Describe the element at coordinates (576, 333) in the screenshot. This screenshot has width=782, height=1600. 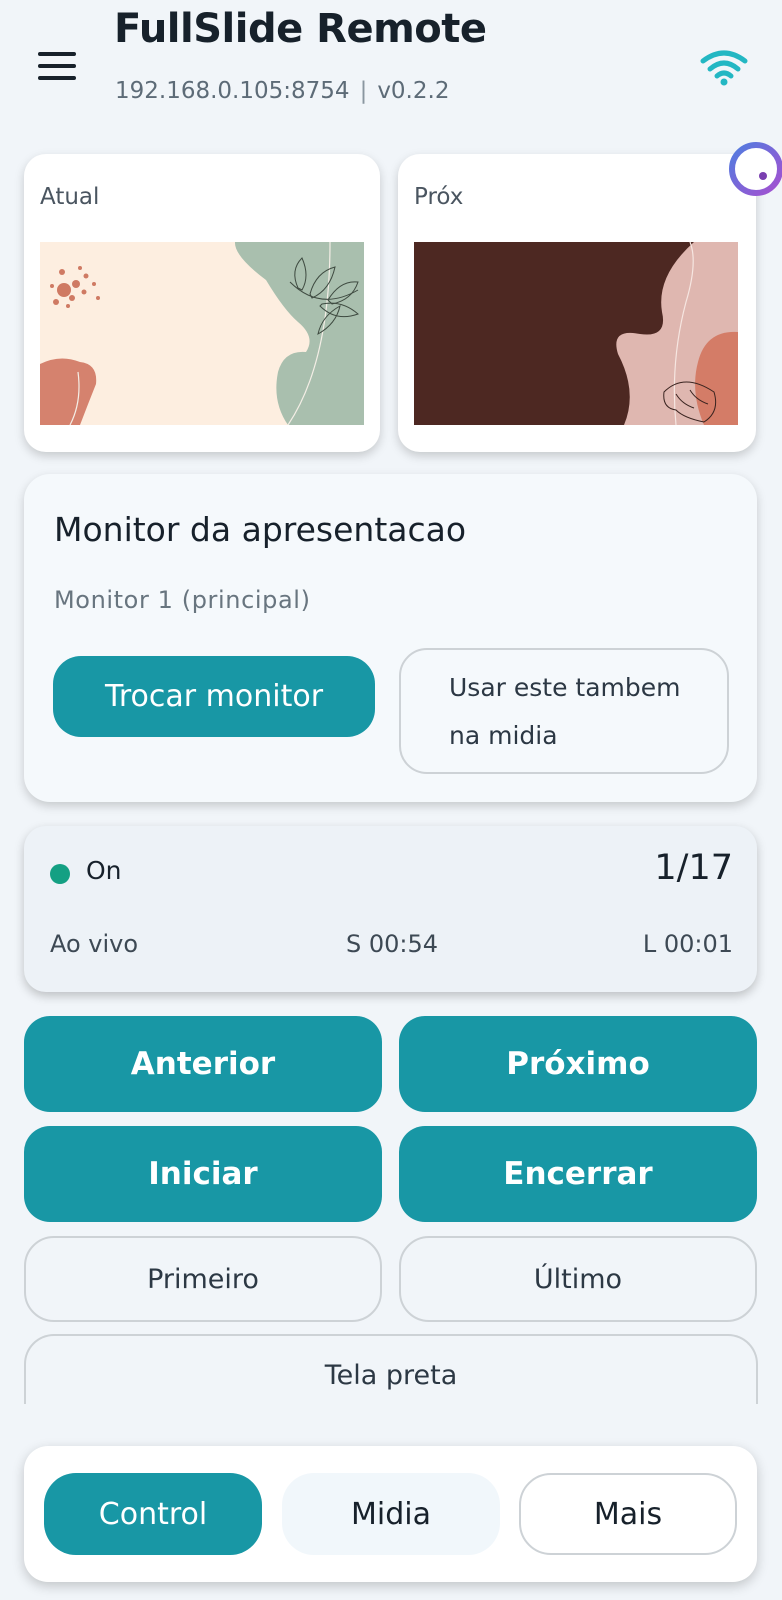
I see `next-slide-thumbnail` at that location.